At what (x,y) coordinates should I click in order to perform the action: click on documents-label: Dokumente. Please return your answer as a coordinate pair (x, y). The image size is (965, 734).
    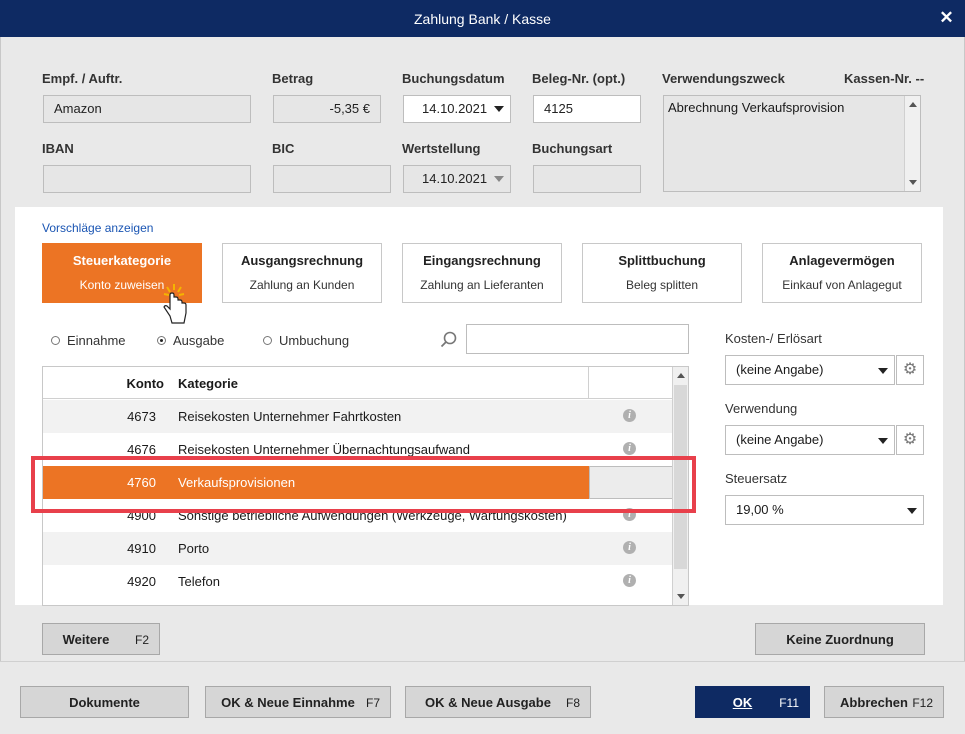
    Looking at the image, I should click on (104, 702).